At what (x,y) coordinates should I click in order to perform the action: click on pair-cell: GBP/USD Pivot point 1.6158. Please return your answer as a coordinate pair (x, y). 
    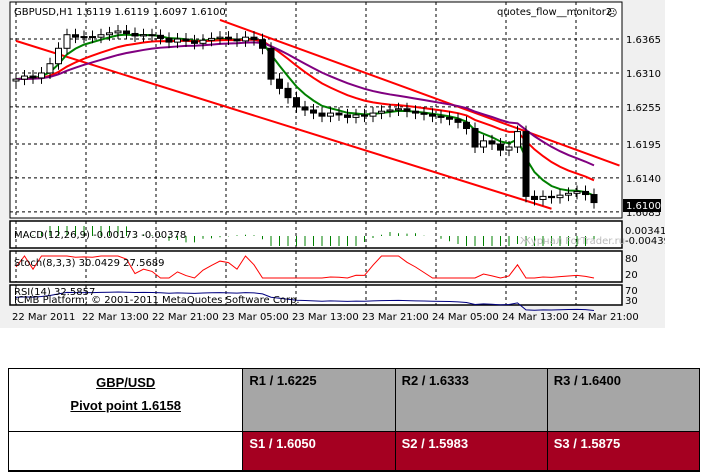
    Looking at the image, I should click on (125, 400).